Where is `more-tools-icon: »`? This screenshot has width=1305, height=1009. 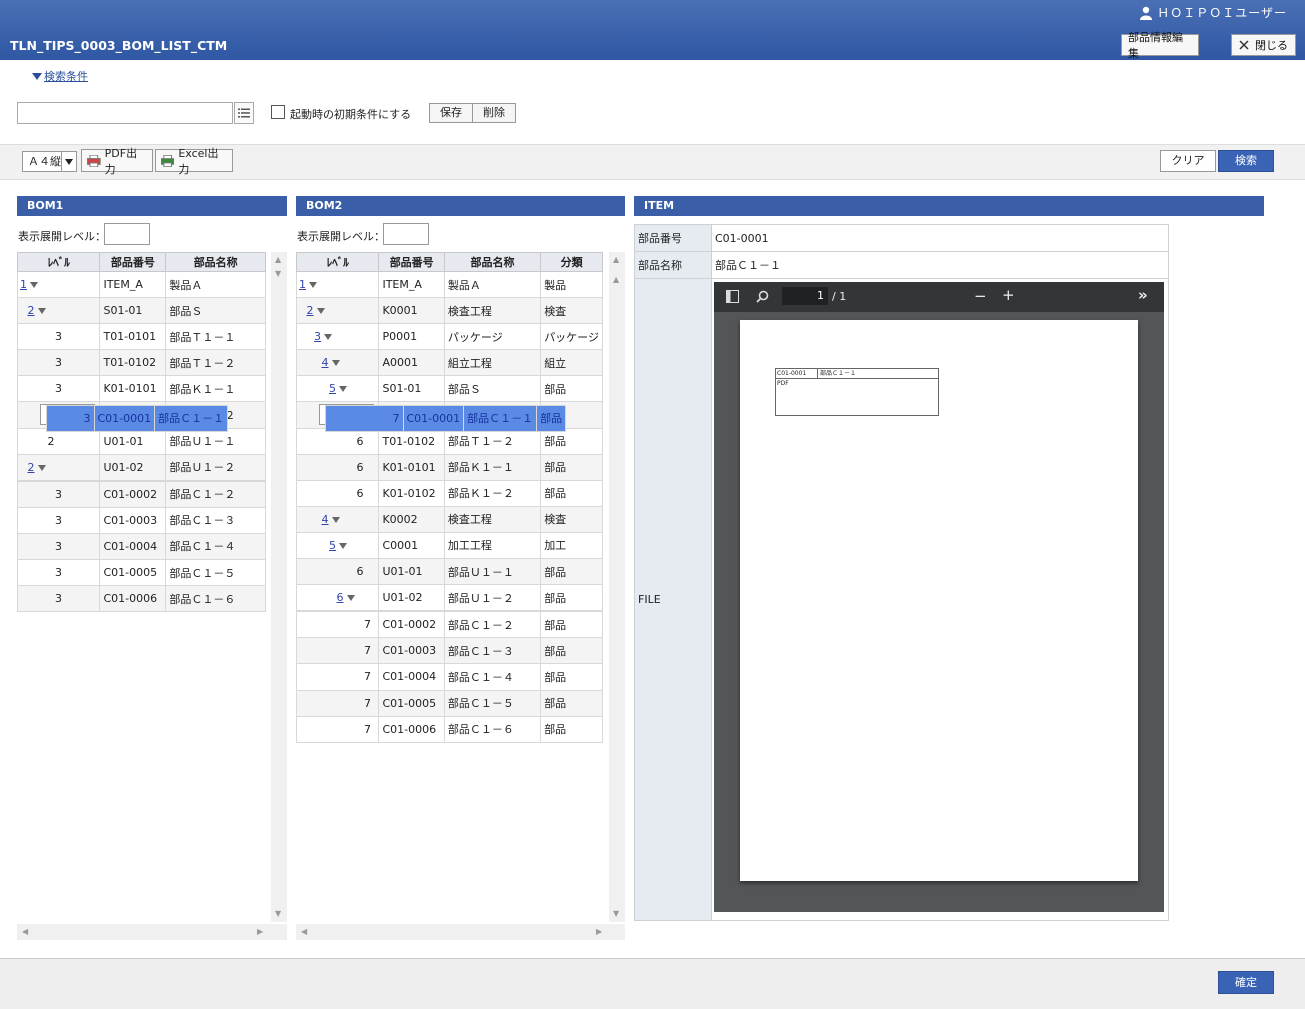 more-tools-icon: » is located at coordinates (1143, 295).